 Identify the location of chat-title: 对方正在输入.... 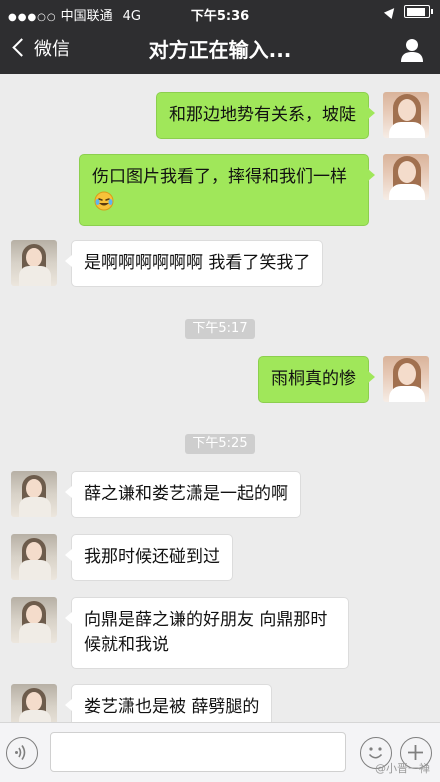
(220, 50).